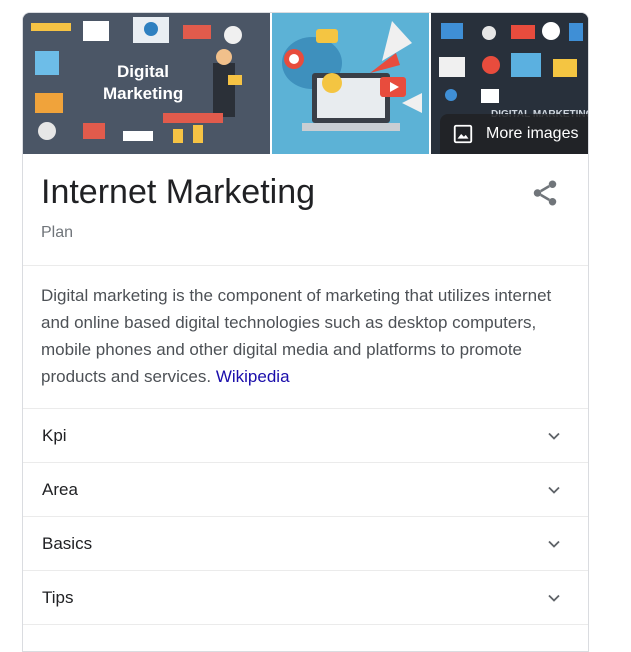 This screenshot has width=631, height=652. What do you see at coordinates (545, 193) in the screenshot?
I see `share-icon` at bounding box center [545, 193].